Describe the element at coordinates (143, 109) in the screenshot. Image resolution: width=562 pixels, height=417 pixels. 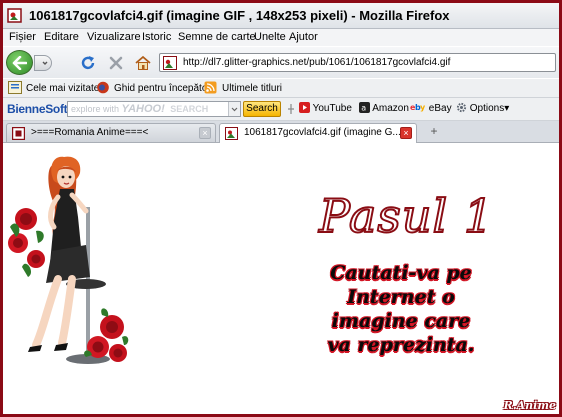
I see `yahoo-logo: YAHOO!` at that location.